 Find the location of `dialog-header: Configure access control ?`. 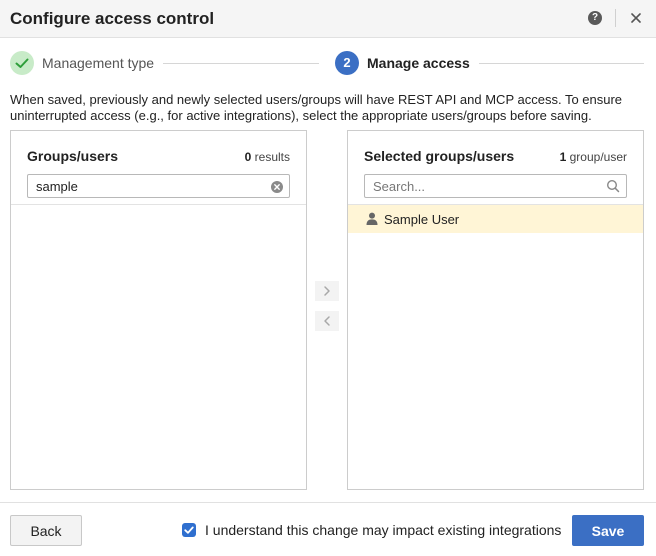

dialog-header: Configure access control ? is located at coordinates (328, 19).